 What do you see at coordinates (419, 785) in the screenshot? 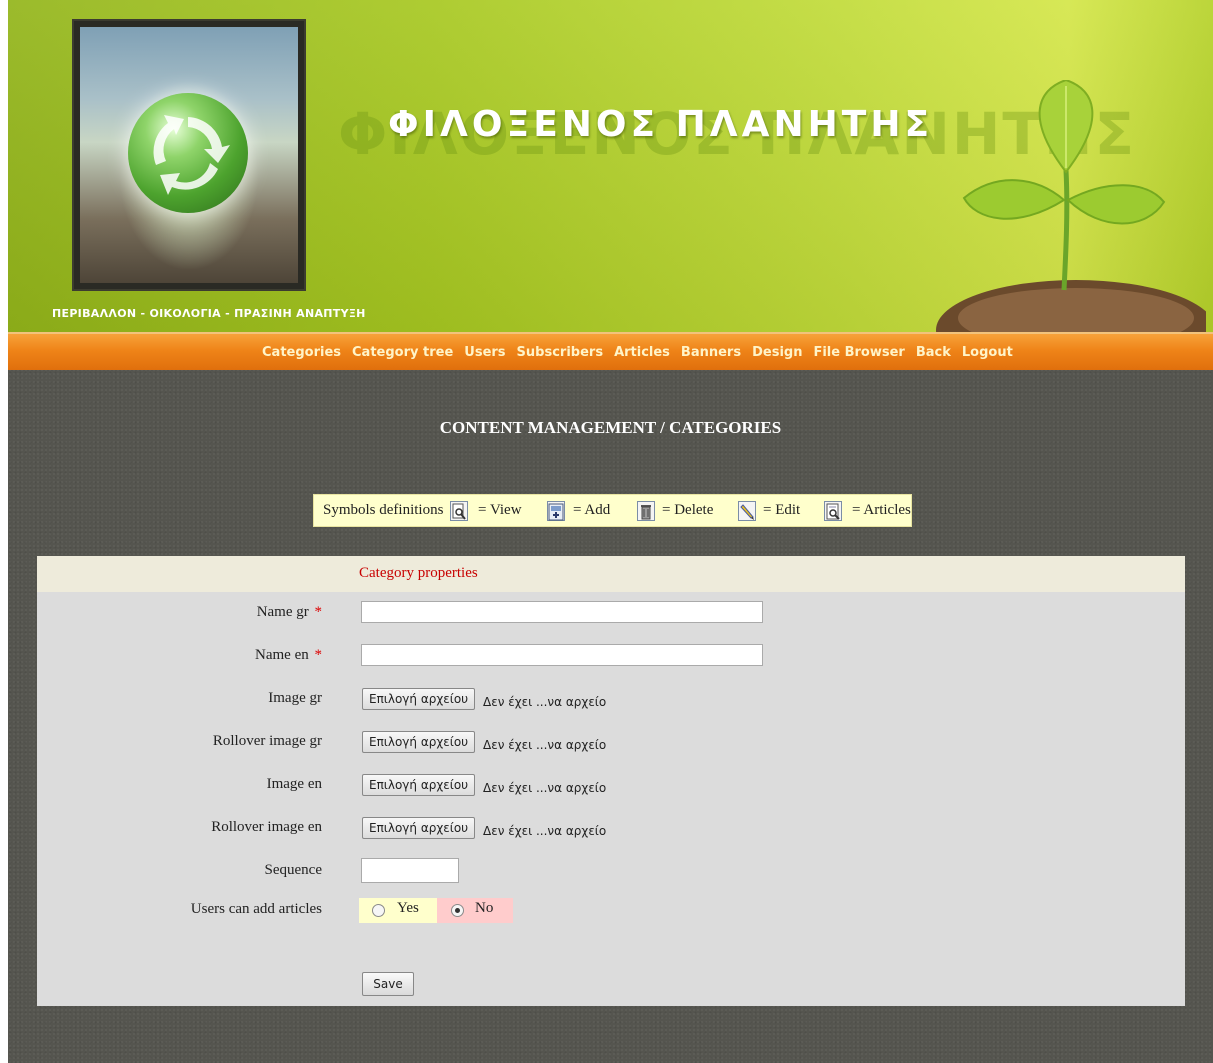
I see `image-en-file-button: Επιλογή αρχείου` at bounding box center [419, 785].